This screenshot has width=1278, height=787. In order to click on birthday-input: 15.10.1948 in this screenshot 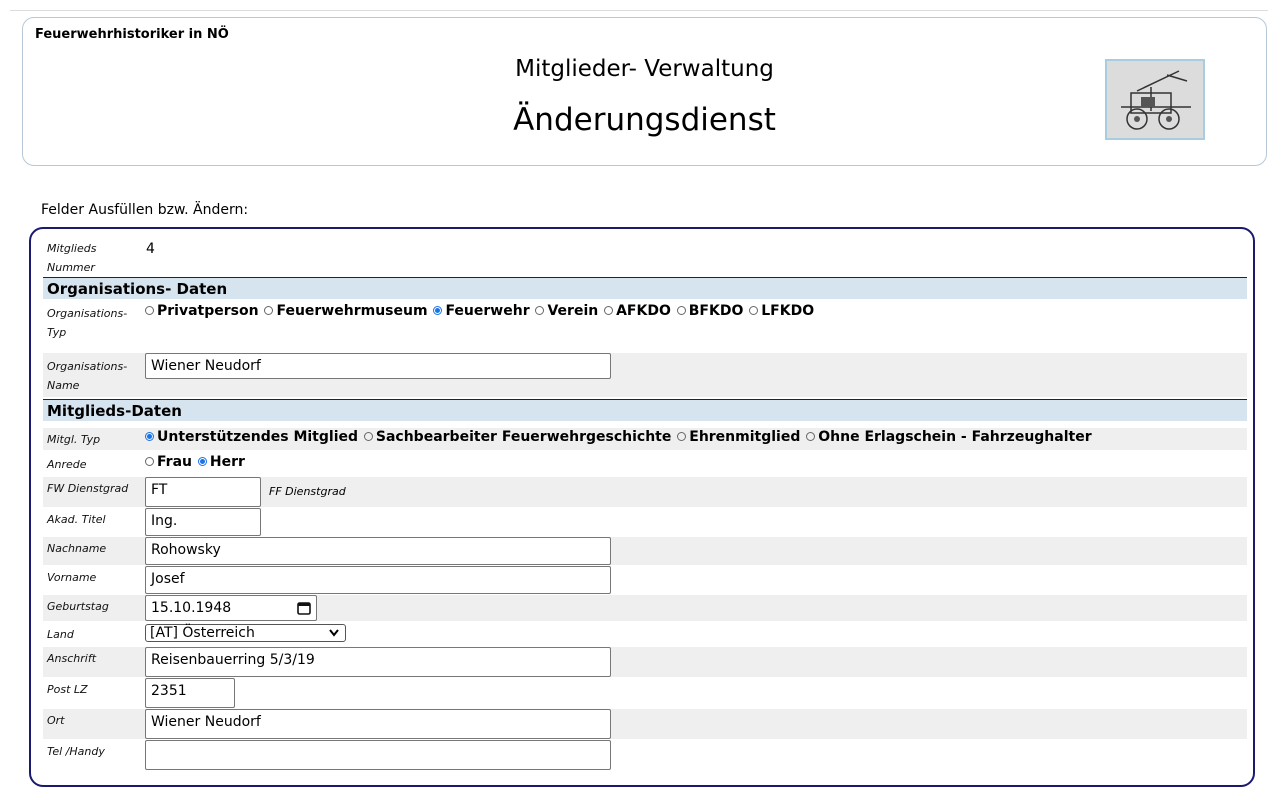, I will do `click(231, 608)`.